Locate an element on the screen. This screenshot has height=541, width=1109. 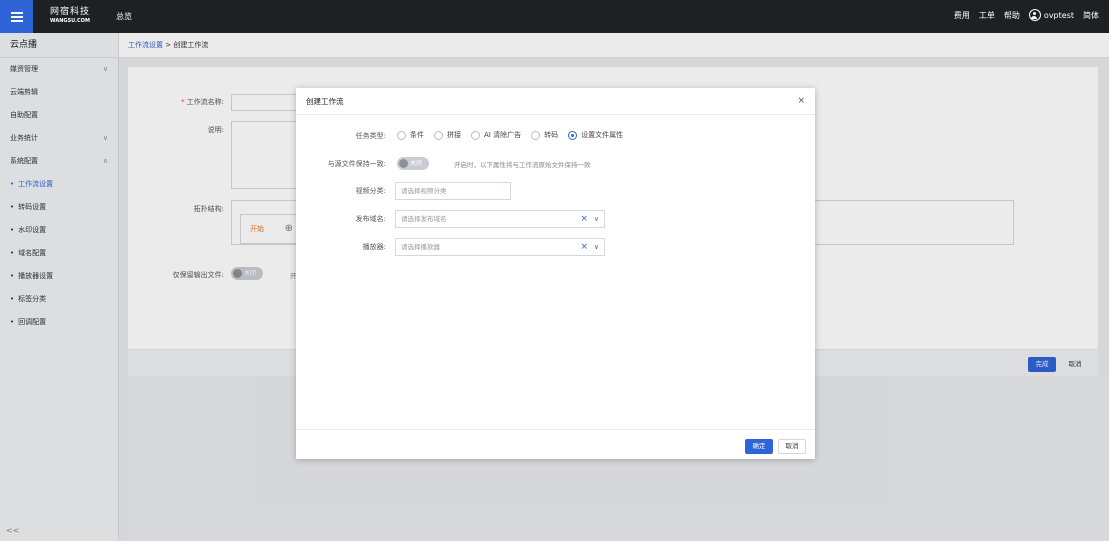
source-consistent-toggle: 关闭 is located at coordinates (413, 163).